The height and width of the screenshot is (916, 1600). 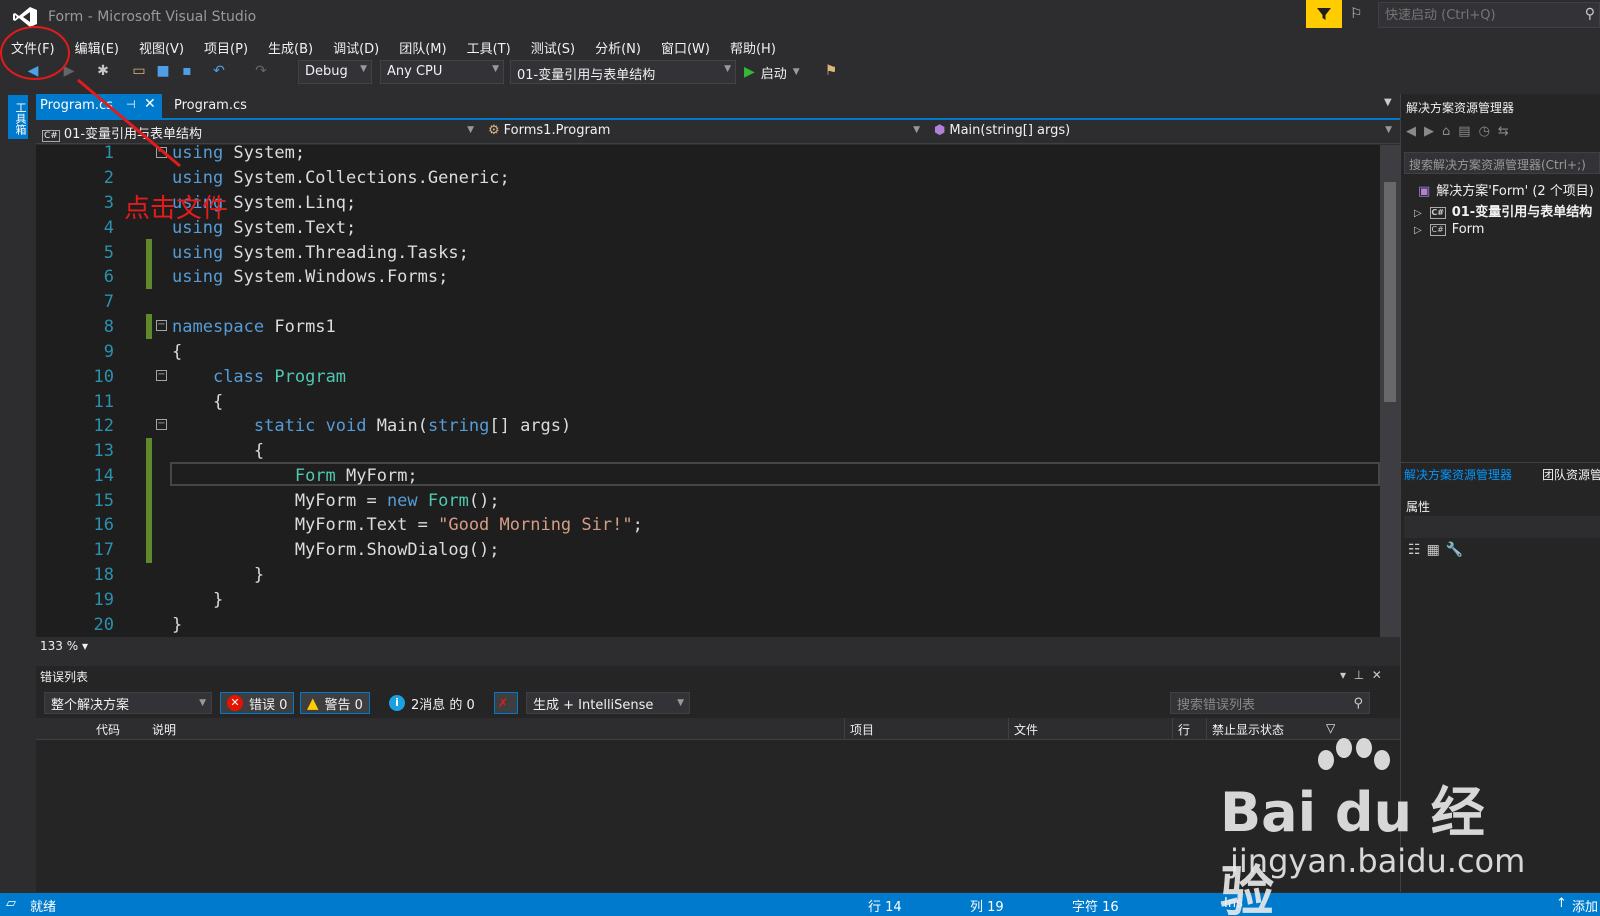 What do you see at coordinates (355, 46) in the screenshot?
I see `menu-debug: 调试(D)` at bounding box center [355, 46].